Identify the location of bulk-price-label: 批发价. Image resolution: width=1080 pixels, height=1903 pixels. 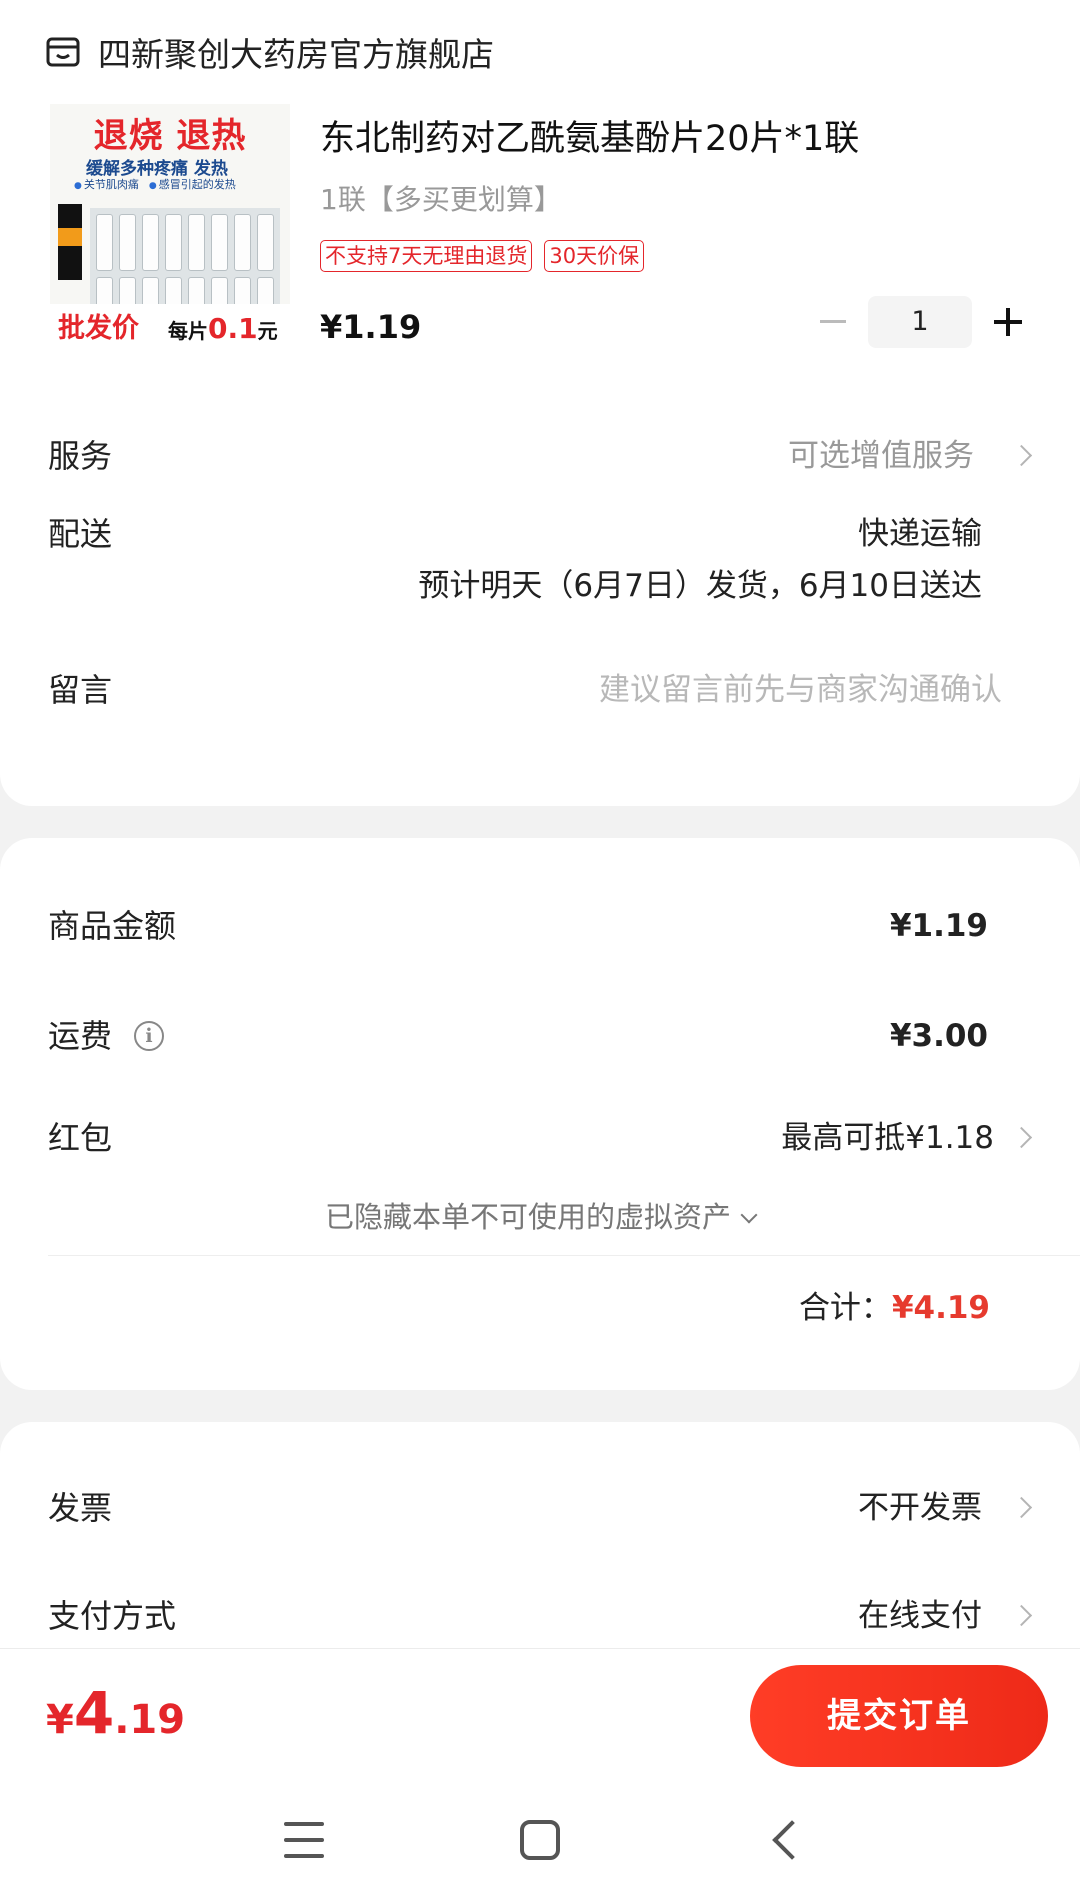
(98, 328).